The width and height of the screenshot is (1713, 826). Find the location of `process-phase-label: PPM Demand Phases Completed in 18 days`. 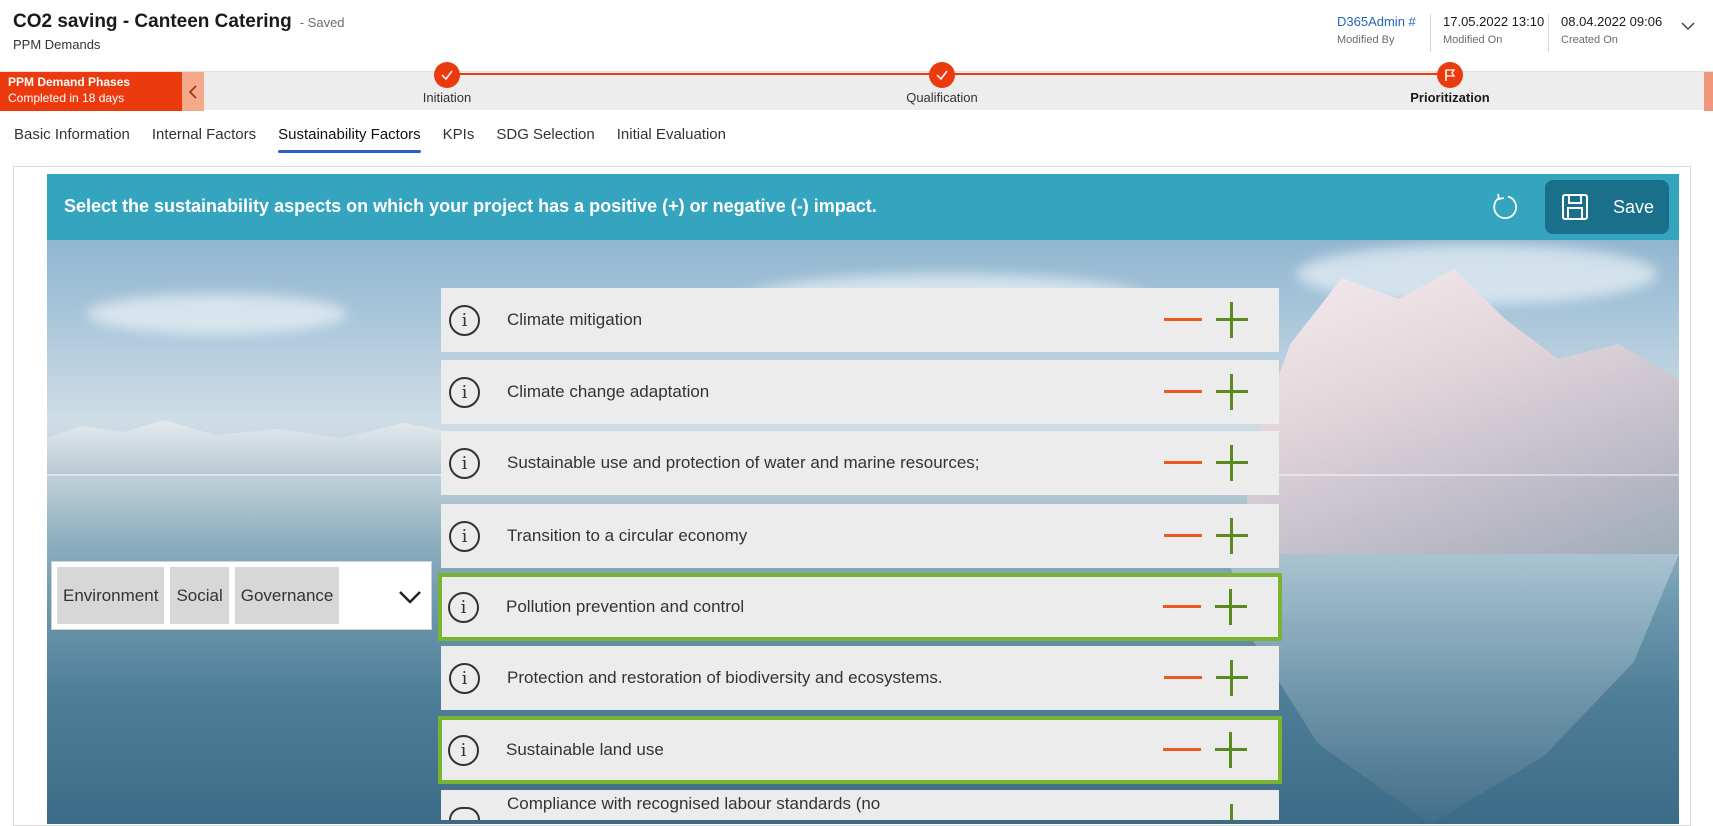

process-phase-label: PPM Demand Phases Completed in 18 days is located at coordinates (91, 91).